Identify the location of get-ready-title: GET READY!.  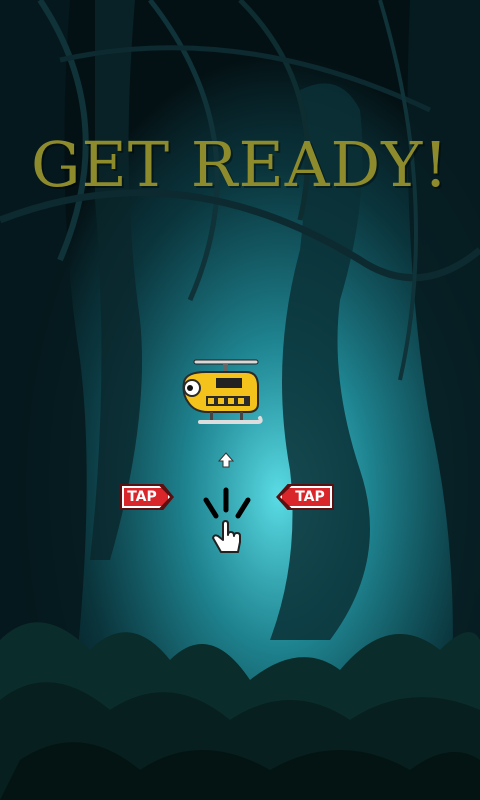
(240, 164).